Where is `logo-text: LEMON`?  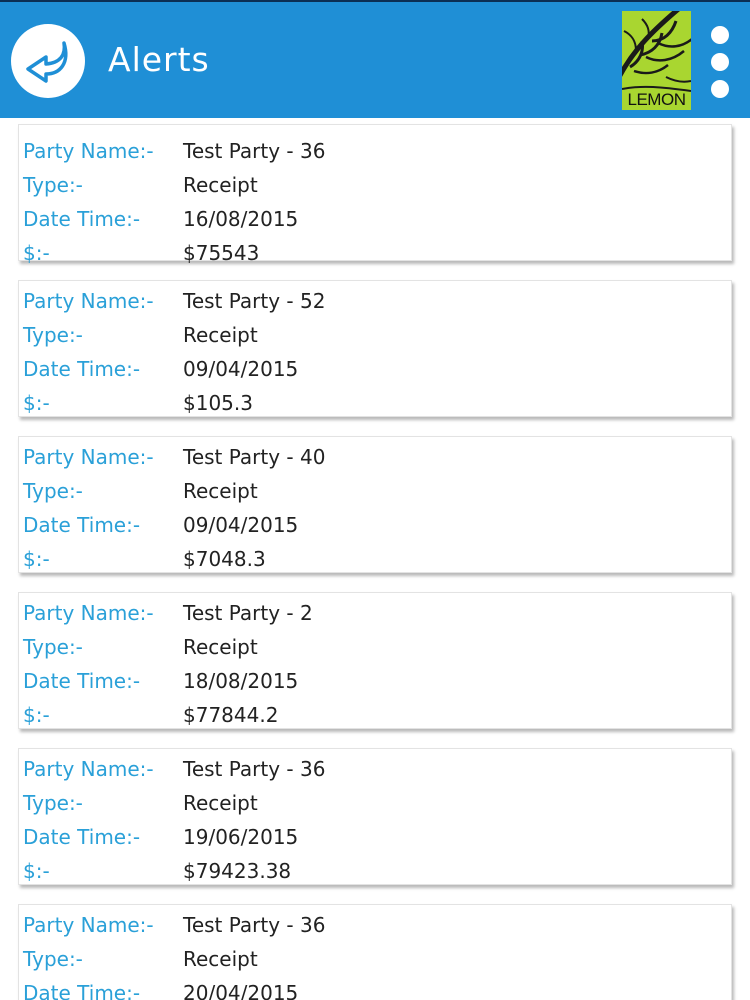
logo-text: LEMON is located at coordinates (656, 99).